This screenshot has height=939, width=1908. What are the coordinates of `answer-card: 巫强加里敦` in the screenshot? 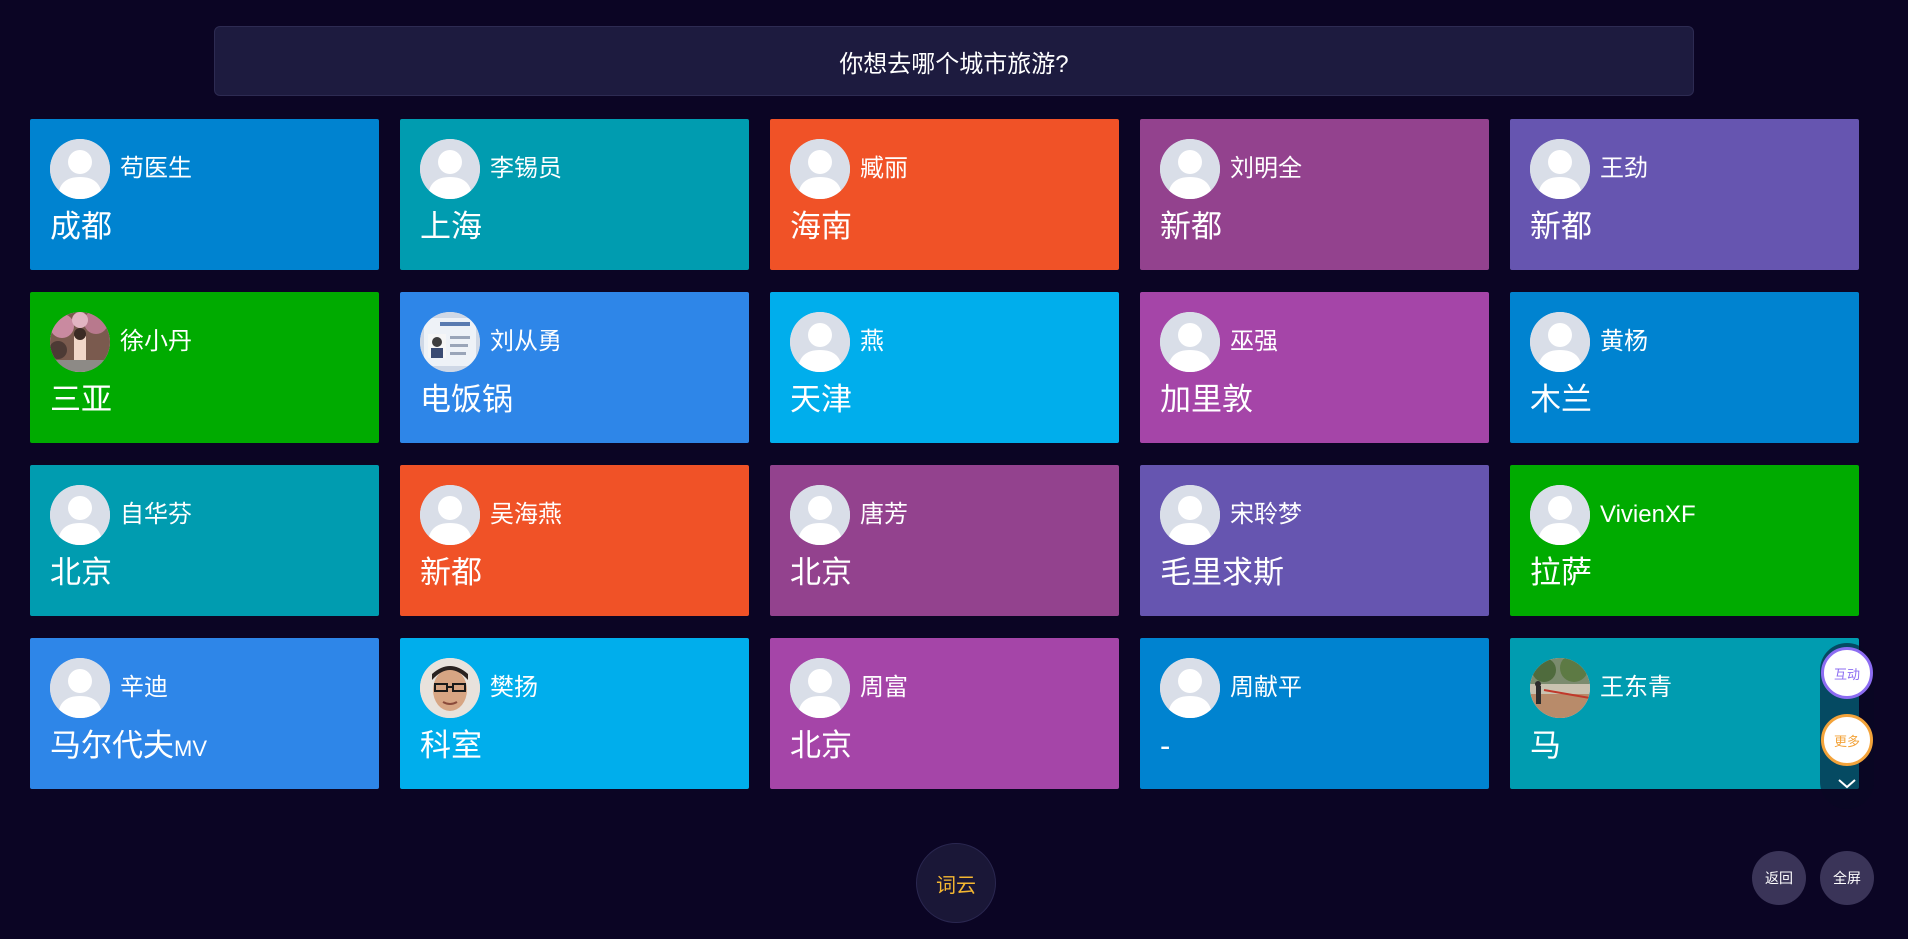 It's located at (1314, 367).